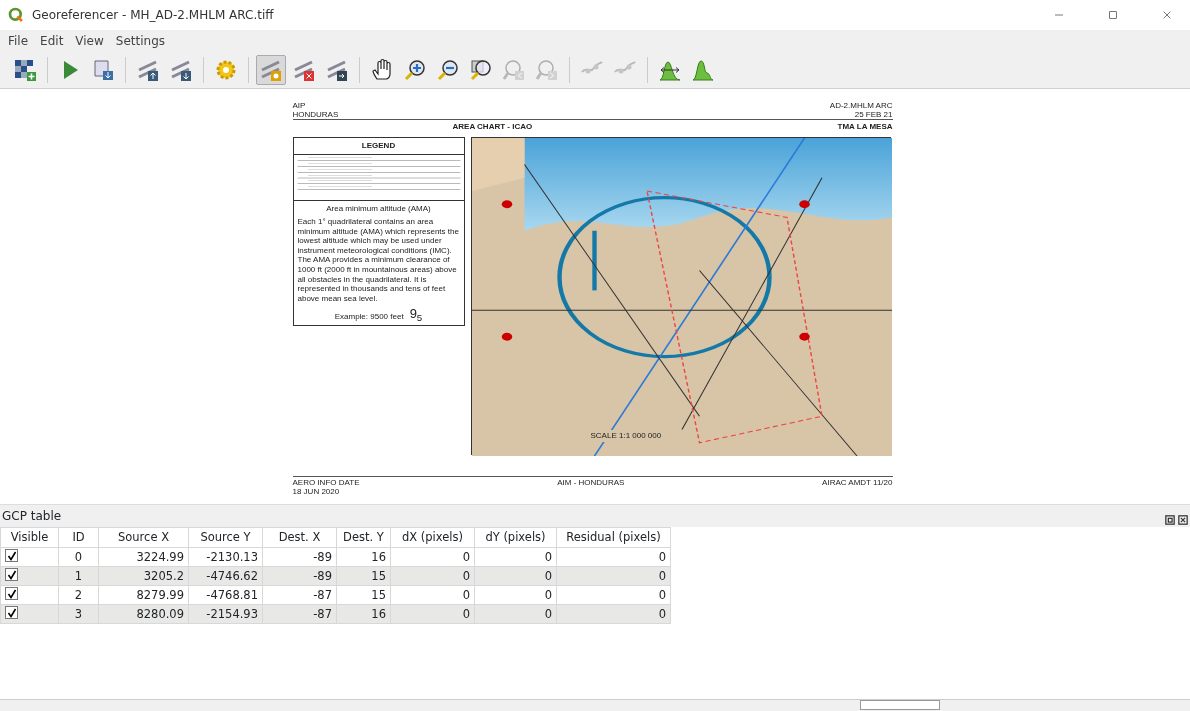 This screenshot has width=1190, height=711. What do you see at coordinates (481, 69) in the screenshot?
I see `zoom-full-icon` at bounding box center [481, 69].